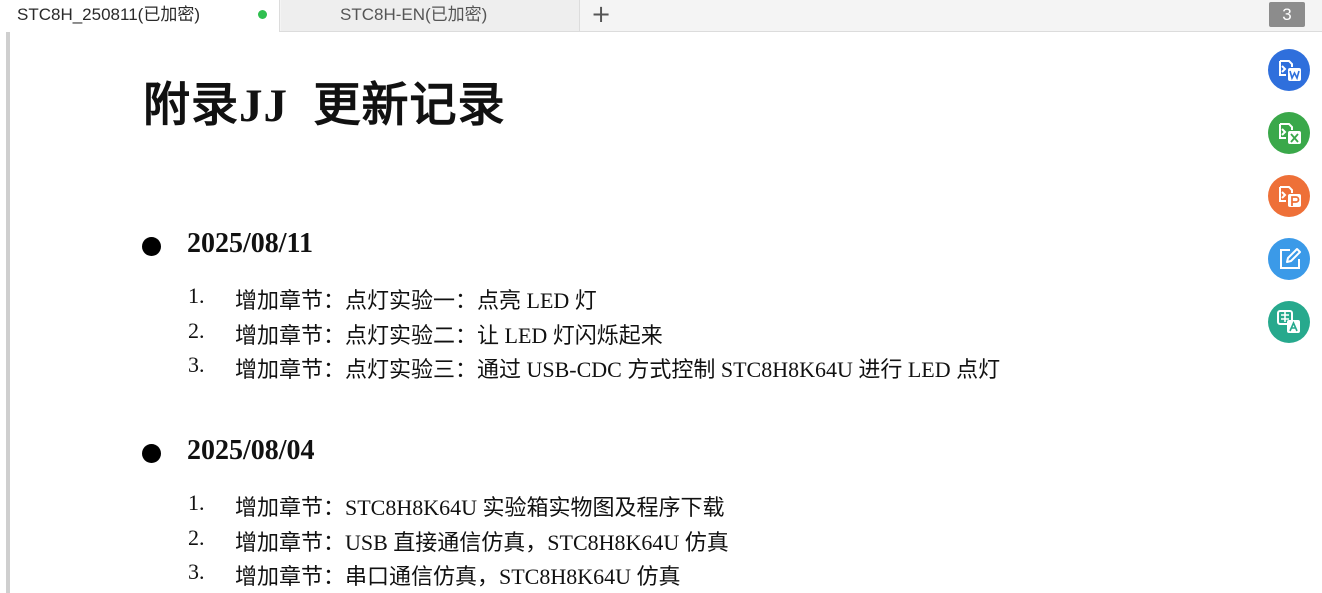  I want to click on page-title: 附录JJ 更新记录, so click(324, 106).